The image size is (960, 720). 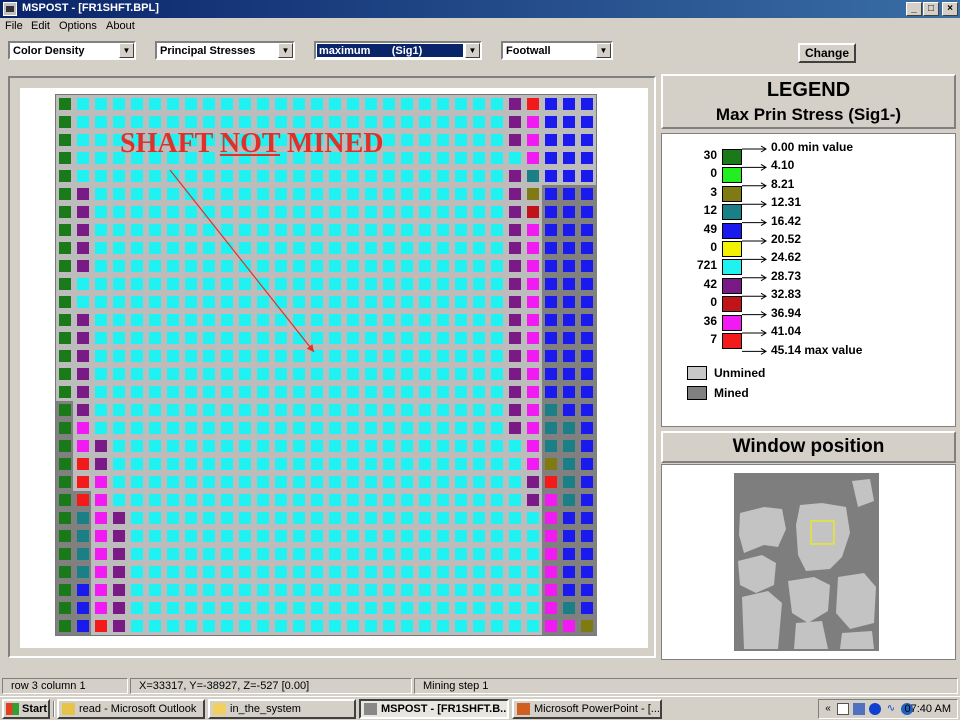 What do you see at coordinates (931, 9) in the screenshot?
I see `maximize-button: □` at bounding box center [931, 9].